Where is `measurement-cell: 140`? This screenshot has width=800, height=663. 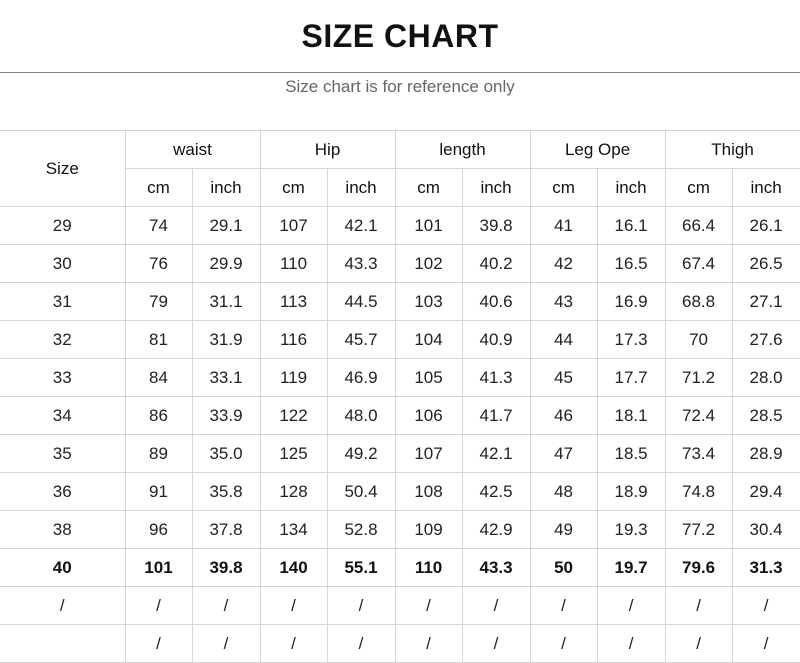 measurement-cell: 140 is located at coordinates (293, 567).